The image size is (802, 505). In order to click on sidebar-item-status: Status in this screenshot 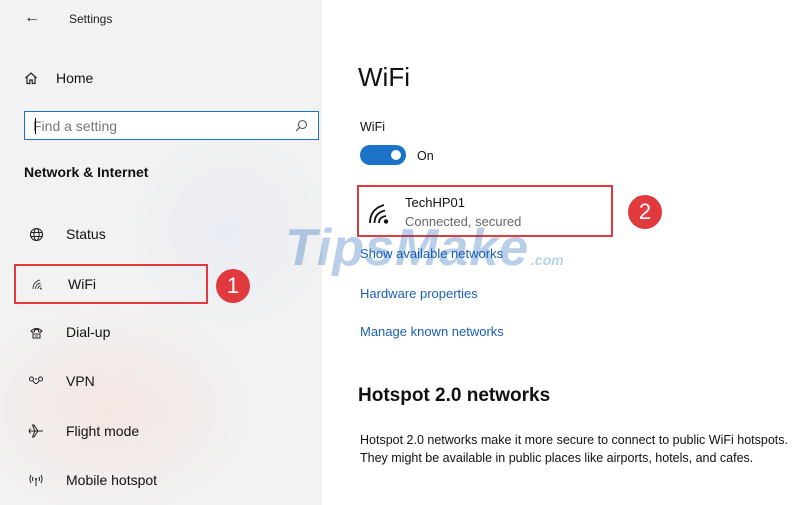, I will do `click(111, 234)`.